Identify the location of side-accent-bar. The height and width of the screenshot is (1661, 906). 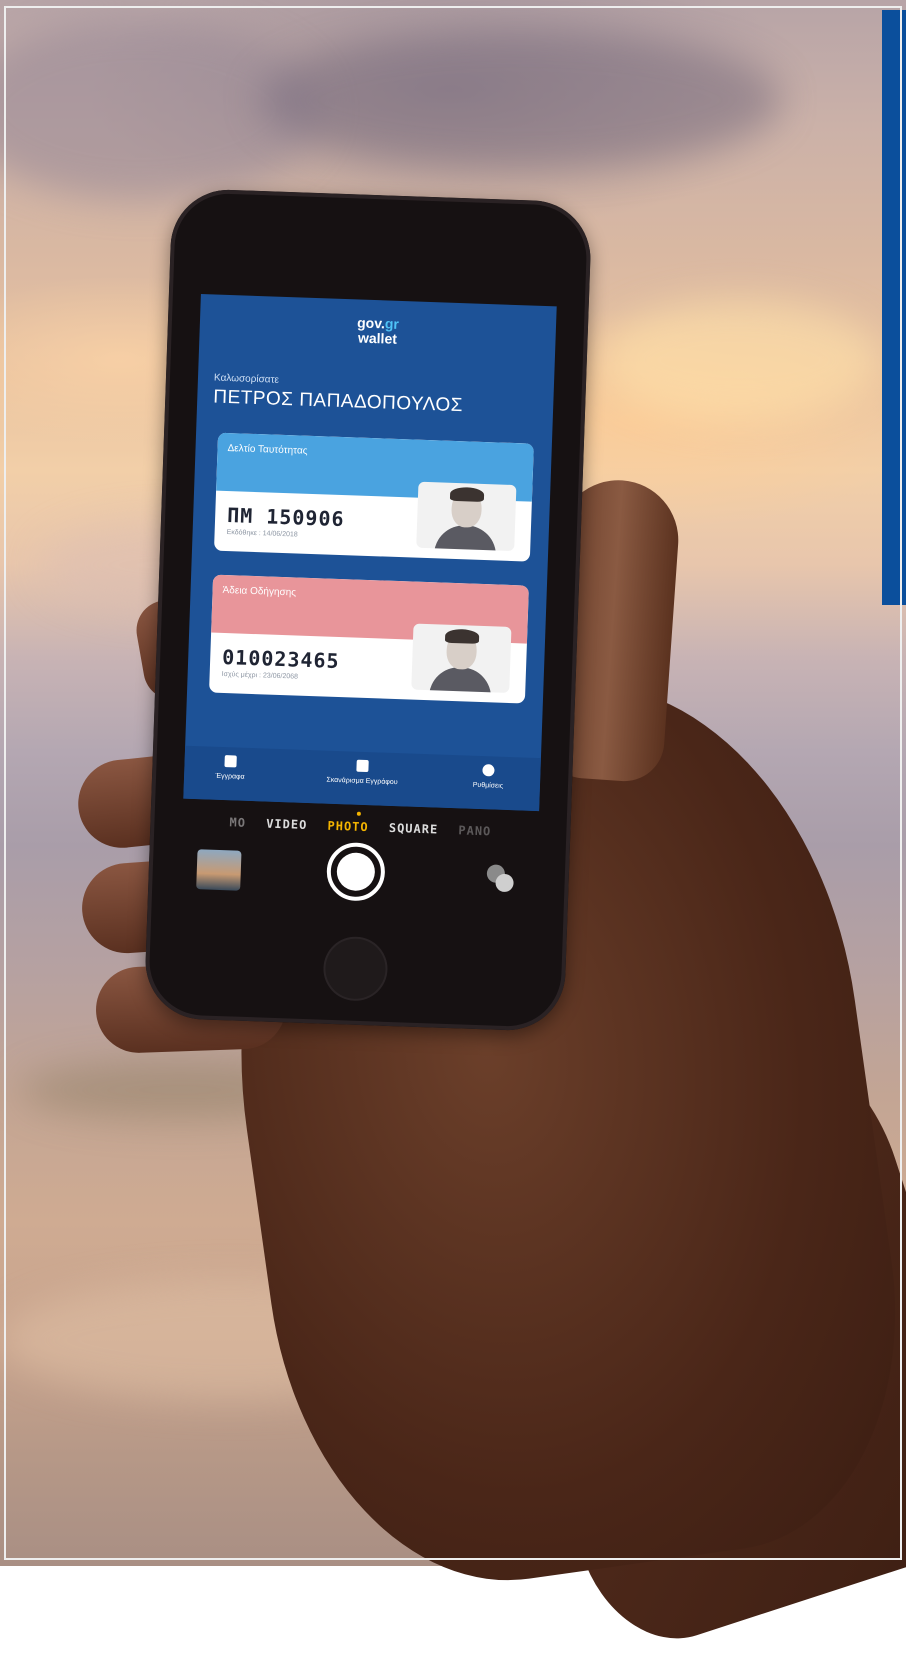
(894, 307).